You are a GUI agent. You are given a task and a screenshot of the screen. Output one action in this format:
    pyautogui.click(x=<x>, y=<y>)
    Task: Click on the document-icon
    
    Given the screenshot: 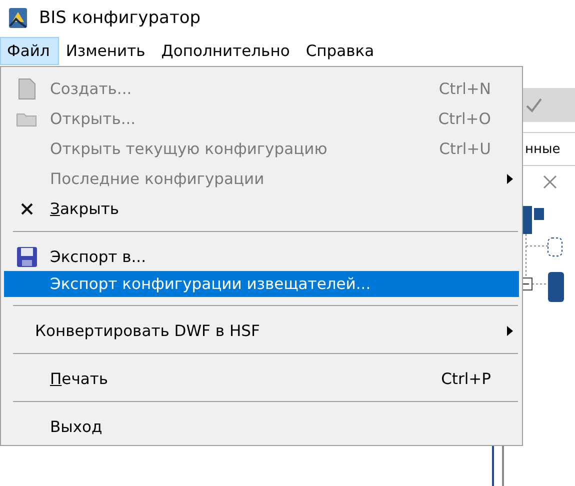 What is the action you would take?
    pyautogui.click(x=27, y=89)
    